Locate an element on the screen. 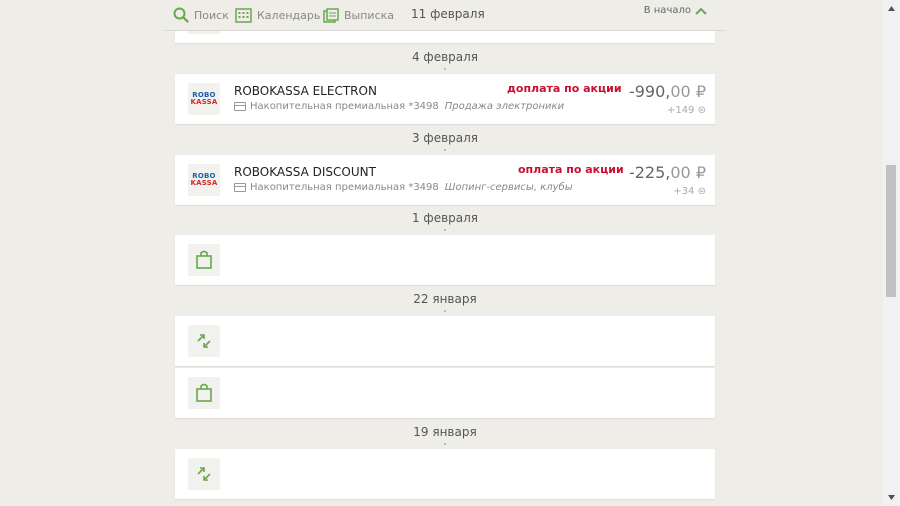  transaction-amount: -990,00 ₽ is located at coordinates (667, 91).